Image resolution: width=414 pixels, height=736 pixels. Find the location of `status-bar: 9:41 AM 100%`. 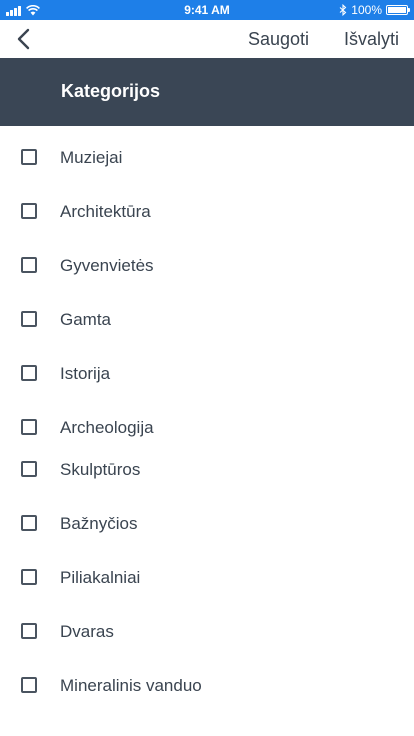

status-bar: 9:41 AM 100% is located at coordinates (207, 10).